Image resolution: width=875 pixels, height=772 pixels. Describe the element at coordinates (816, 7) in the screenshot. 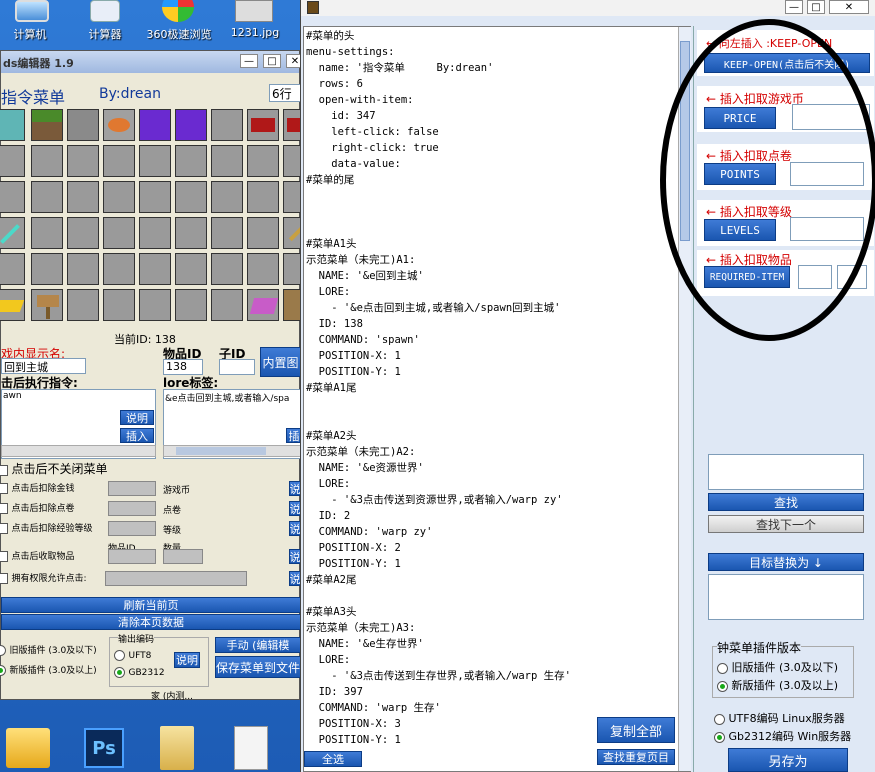

I see `editor-maximize-button: □` at that location.